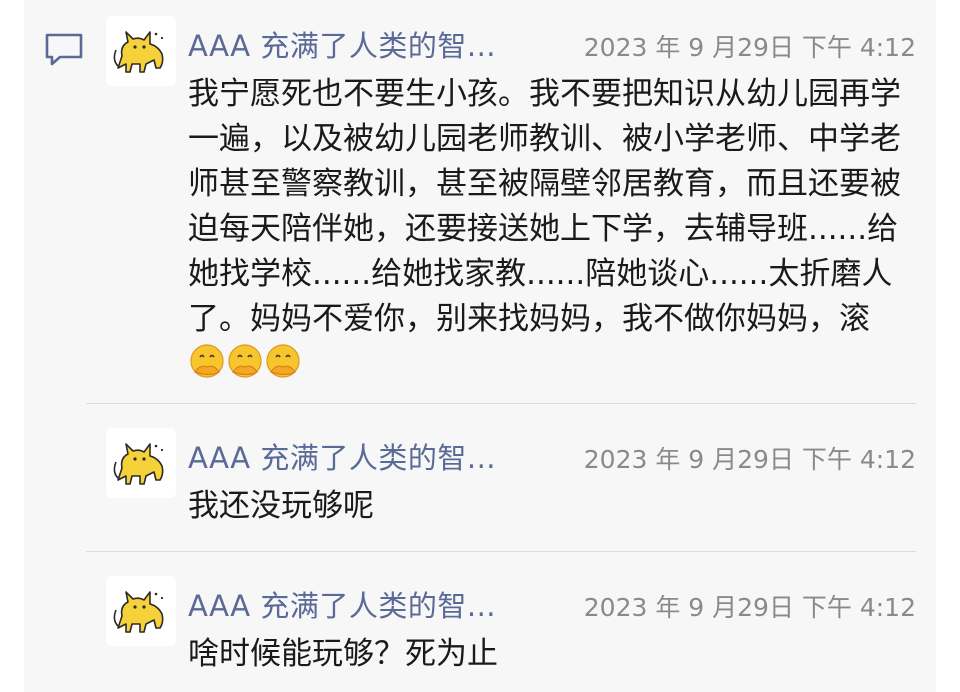  Describe the element at coordinates (64, 50) in the screenshot. I see `comment-bubble-icon` at that location.